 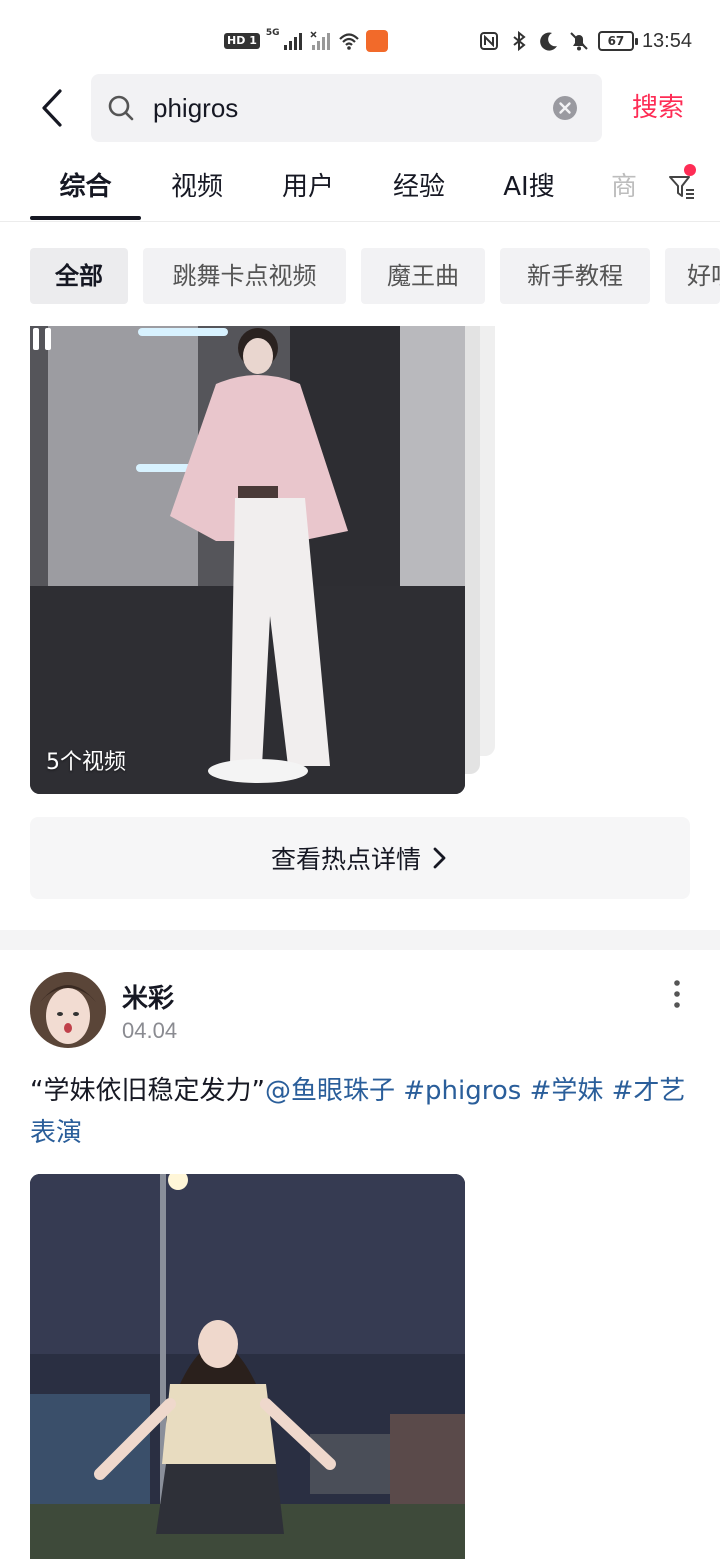 I want to click on hot-detail-label: 查看热点详情, so click(x=345, y=859).